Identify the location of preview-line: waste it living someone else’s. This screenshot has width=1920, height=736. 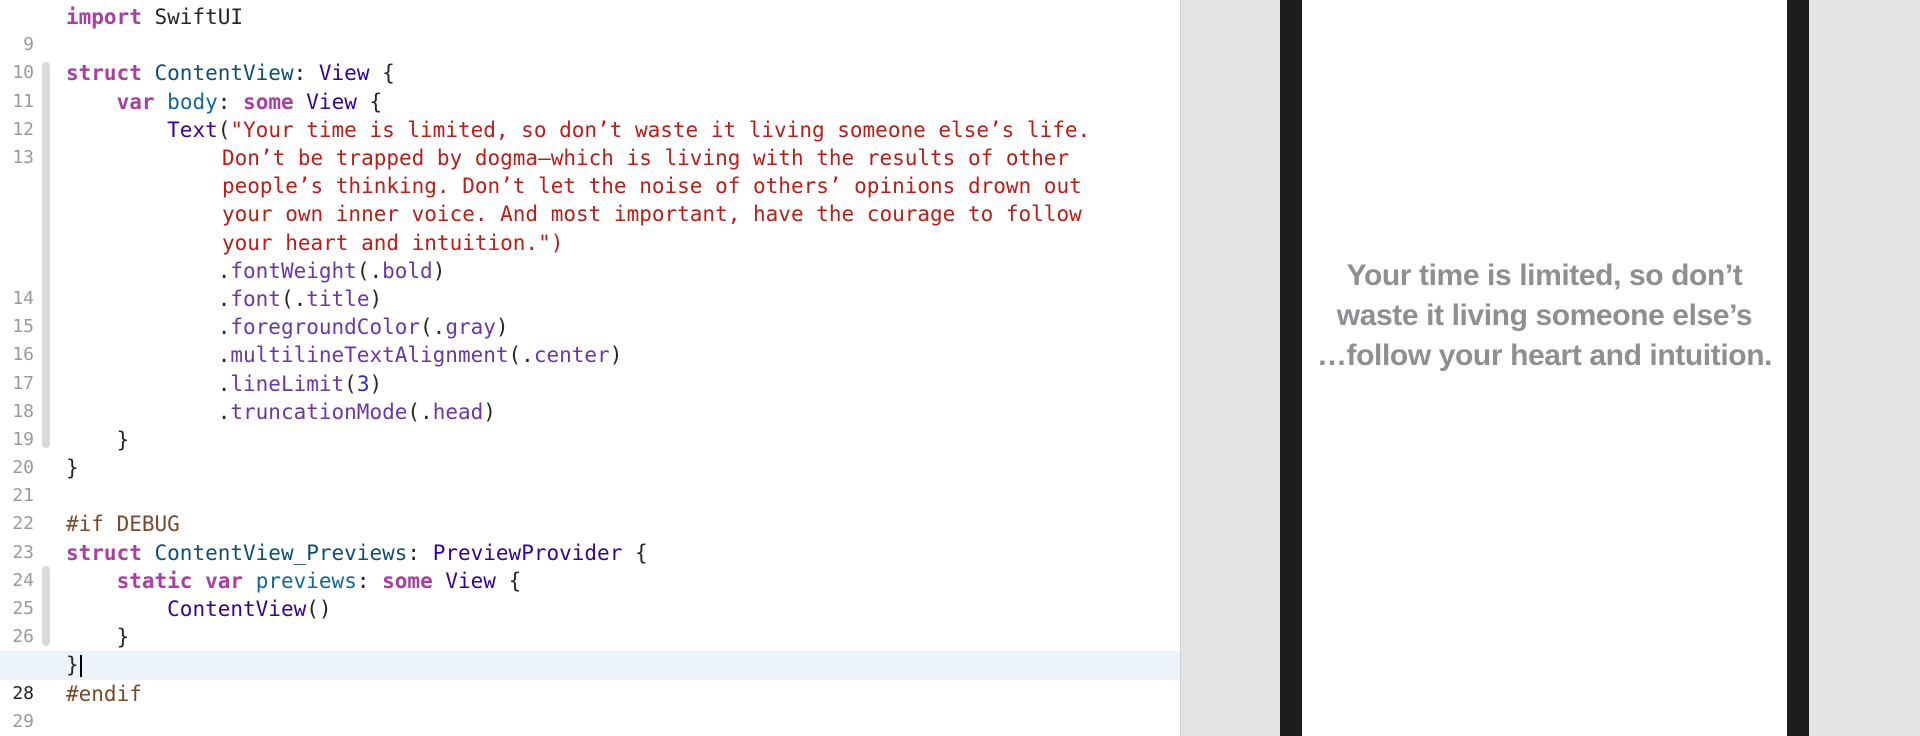
(1544, 315).